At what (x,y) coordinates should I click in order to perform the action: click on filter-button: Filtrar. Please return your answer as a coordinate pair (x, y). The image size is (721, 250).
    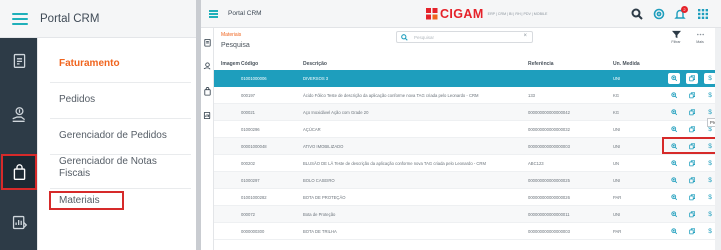
    Looking at the image, I should click on (676, 41).